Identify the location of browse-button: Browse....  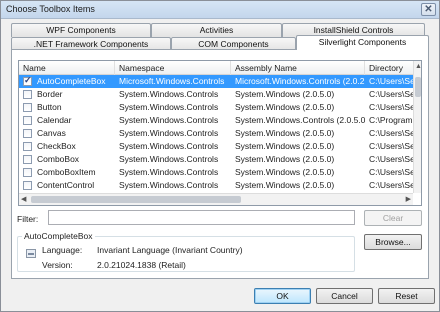
(393, 242).